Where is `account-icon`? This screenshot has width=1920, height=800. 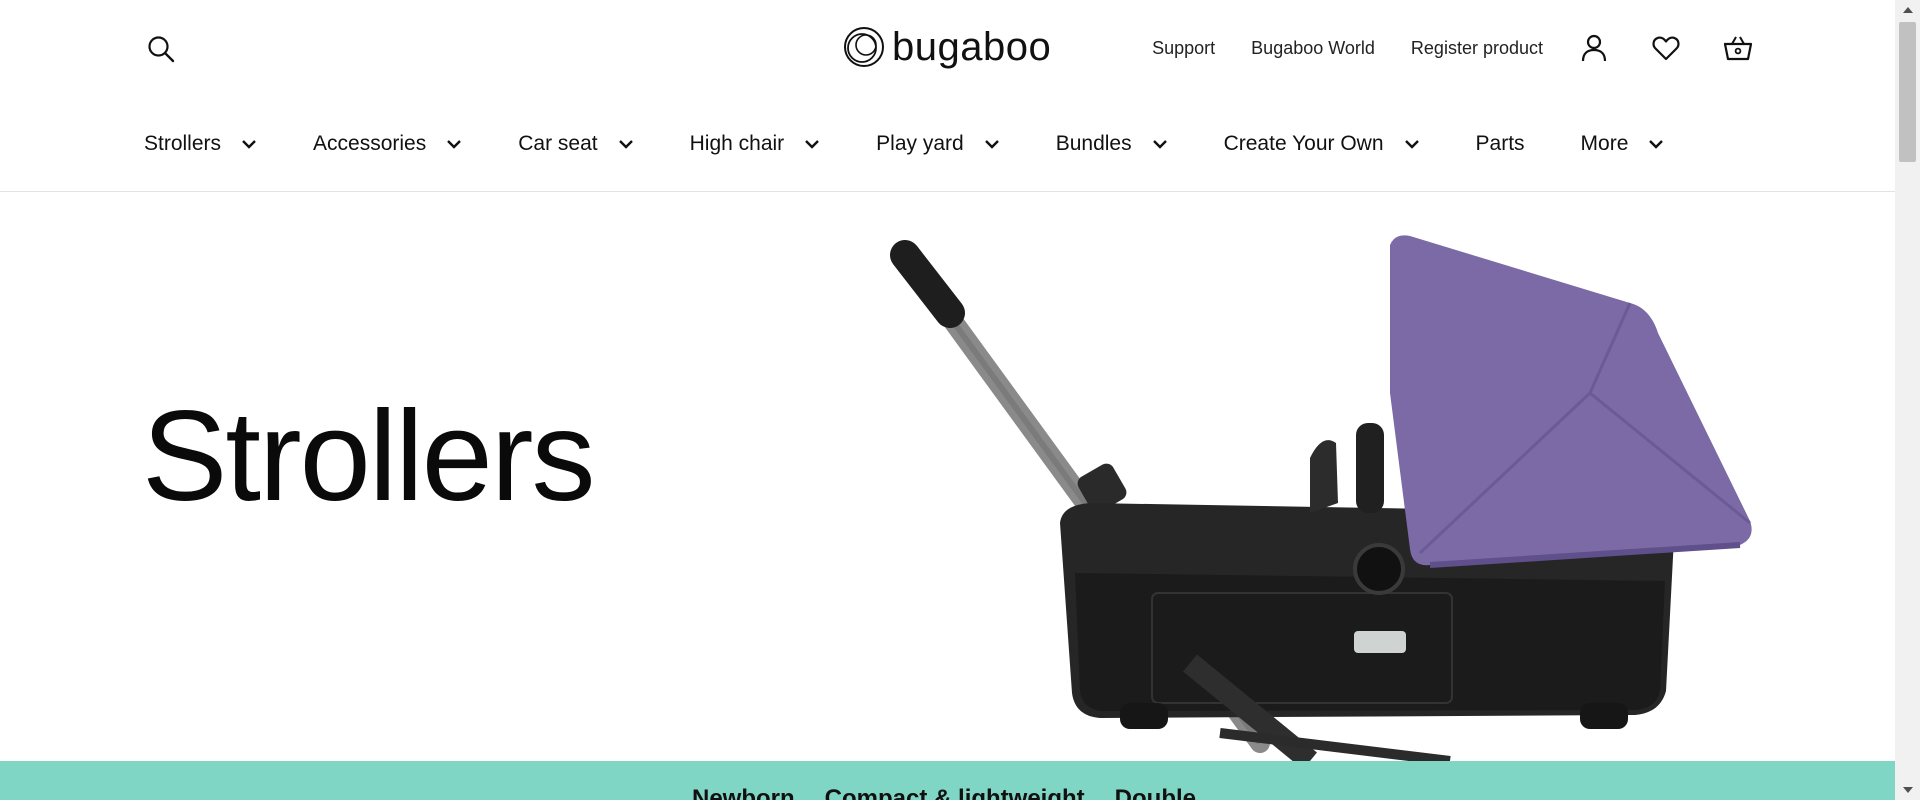 account-icon is located at coordinates (1594, 48).